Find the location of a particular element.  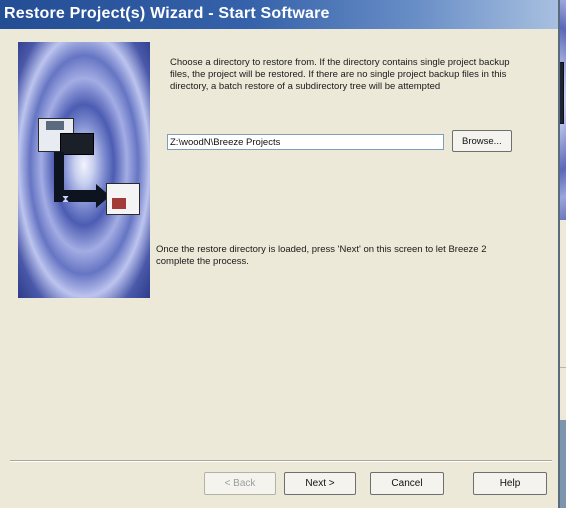

restore-directory-input is located at coordinates (305, 142).